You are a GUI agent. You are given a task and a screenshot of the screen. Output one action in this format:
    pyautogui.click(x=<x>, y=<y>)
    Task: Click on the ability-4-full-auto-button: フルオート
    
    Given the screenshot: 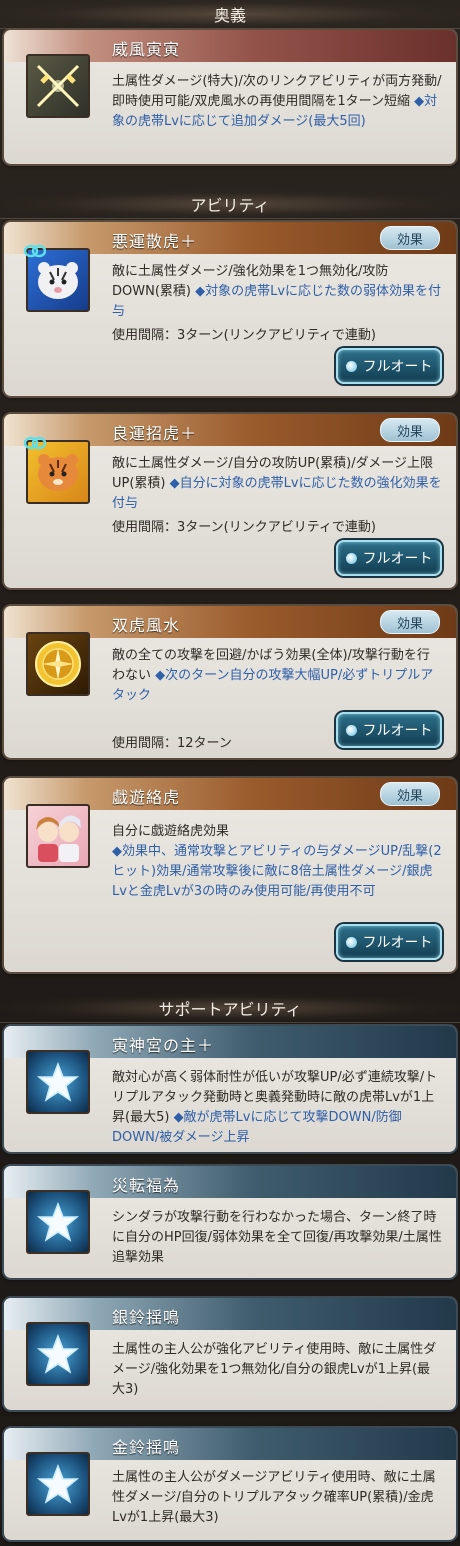 What is the action you would take?
    pyautogui.click(x=389, y=942)
    